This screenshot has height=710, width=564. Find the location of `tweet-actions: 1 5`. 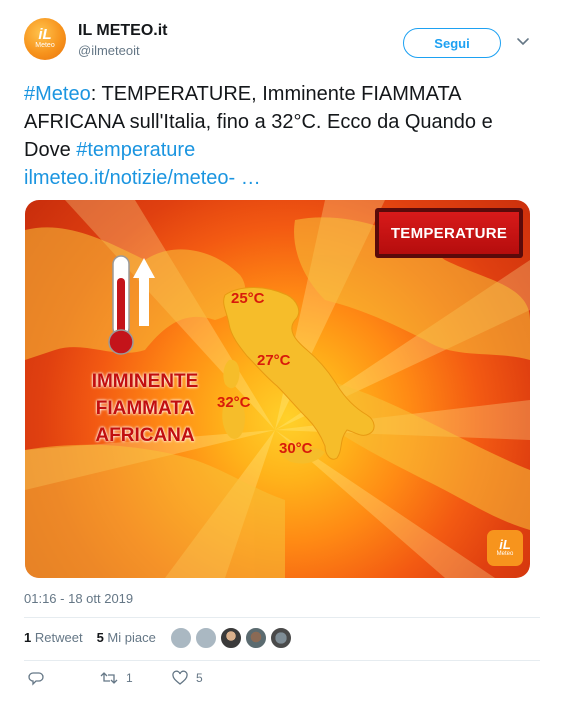

tweet-actions: 1 5 is located at coordinates (174, 681).